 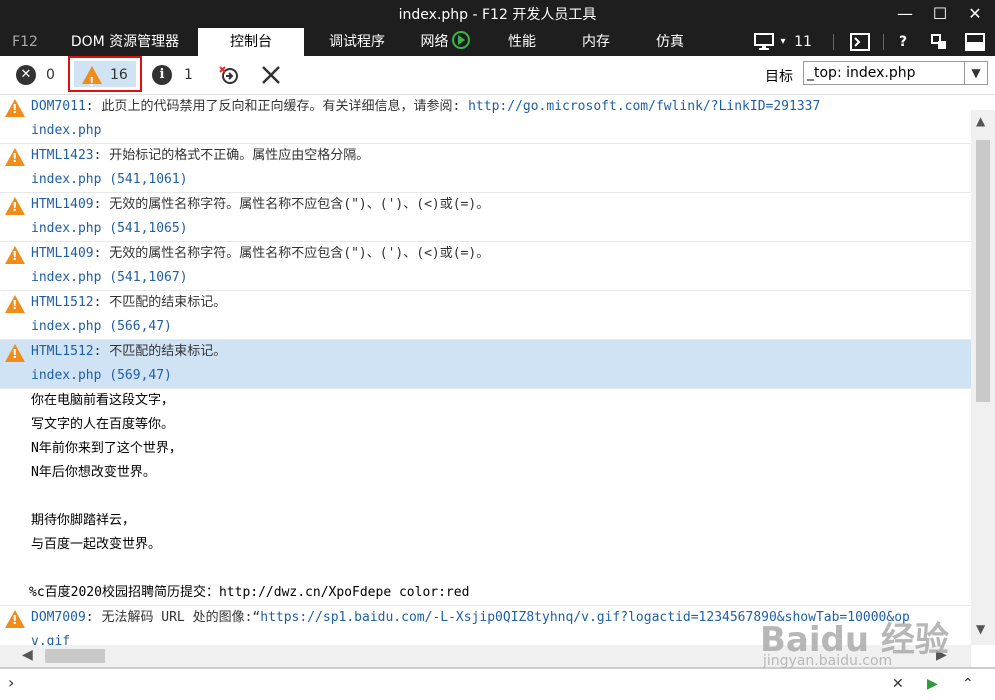 I want to click on clear-console-button, so click(x=272, y=75).